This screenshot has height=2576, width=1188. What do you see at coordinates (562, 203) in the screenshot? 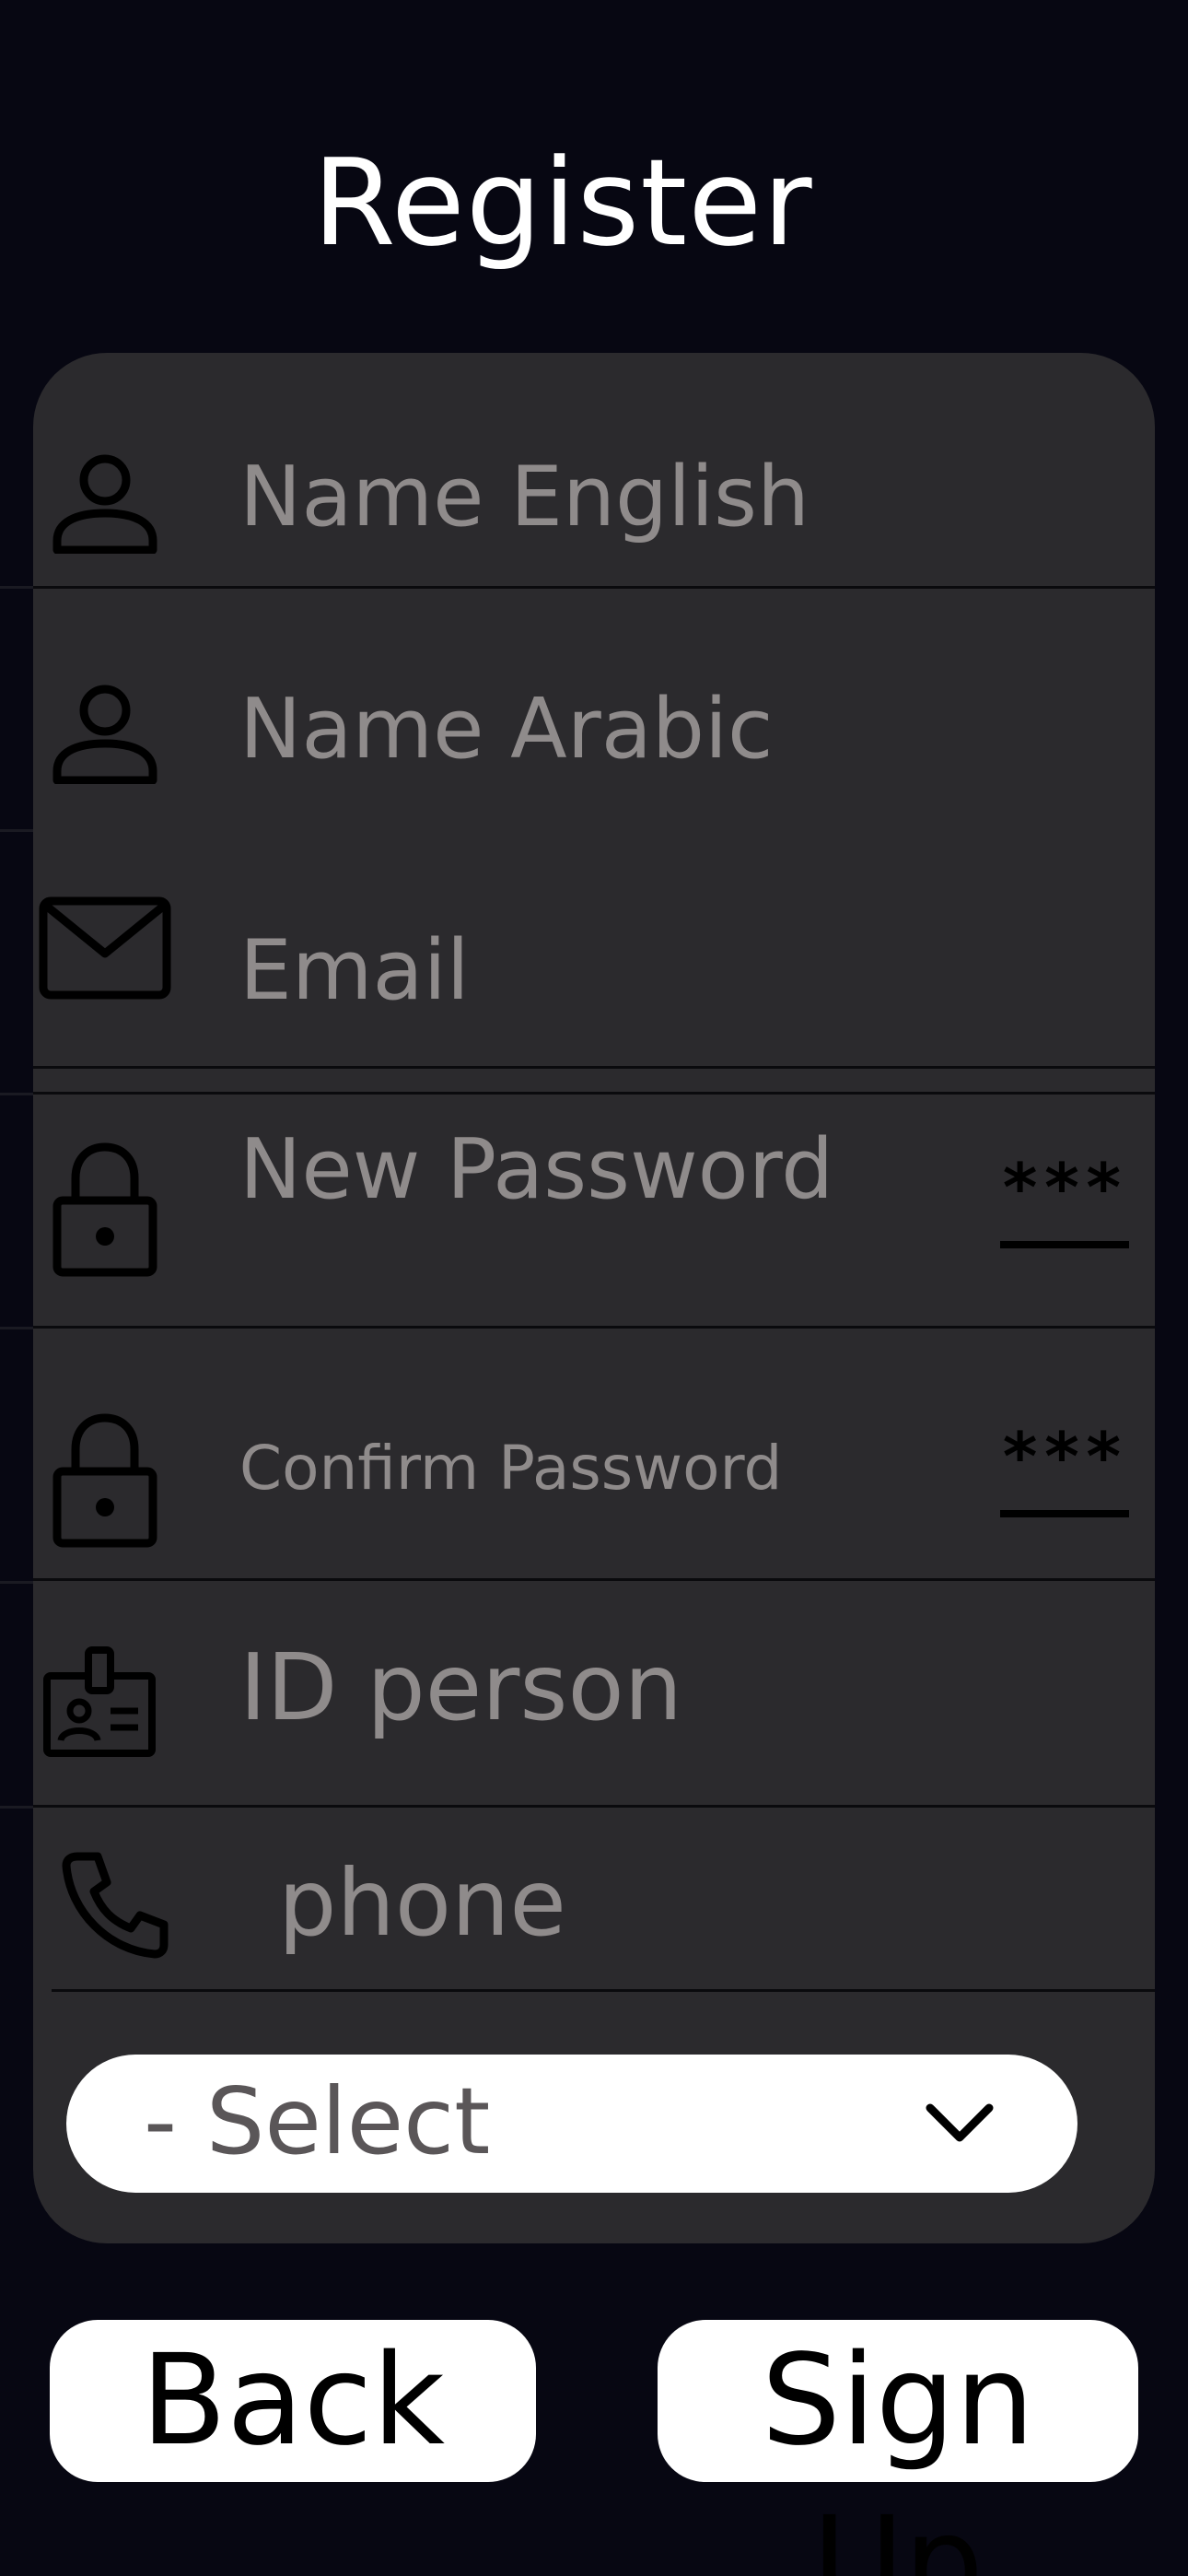
I see `page-title: Register` at bounding box center [562, 203].